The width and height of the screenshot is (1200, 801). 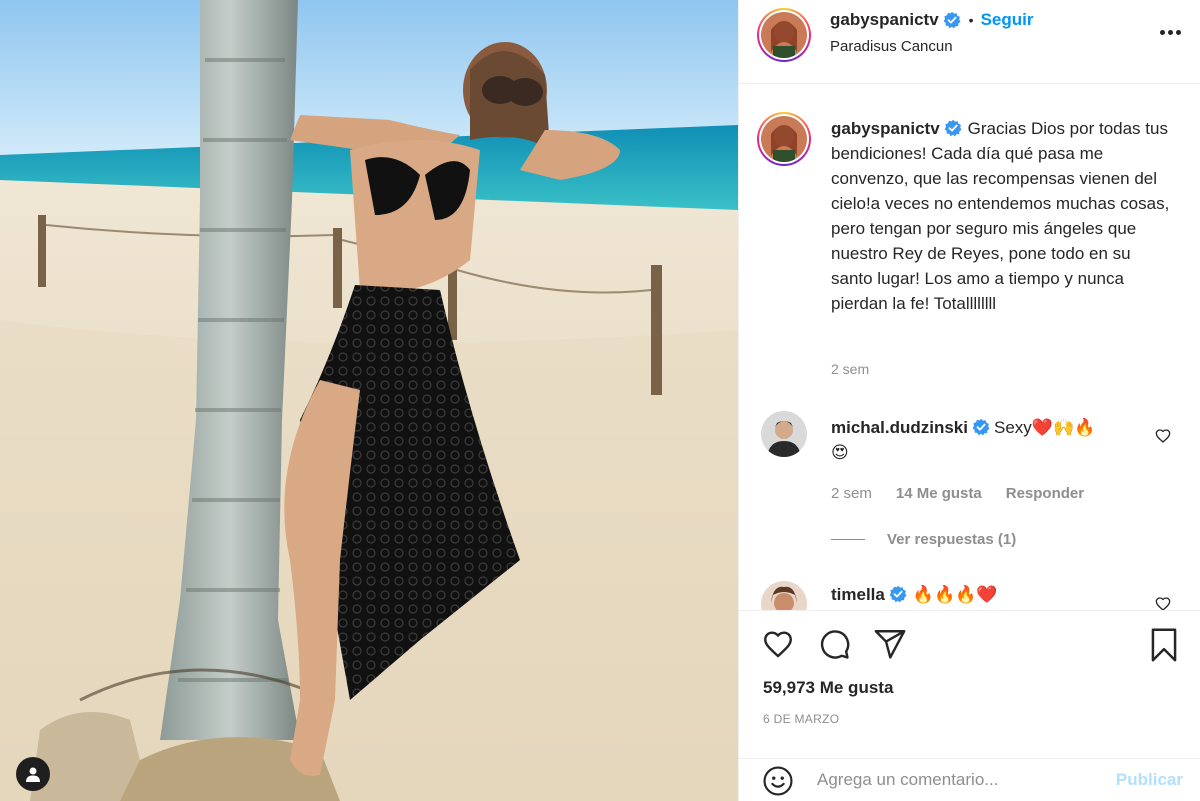 What do you see at coordinates (851, 493) in the screenshot?
I see `comment-timestamp: 2 sem` at bounding box center [851, 493].